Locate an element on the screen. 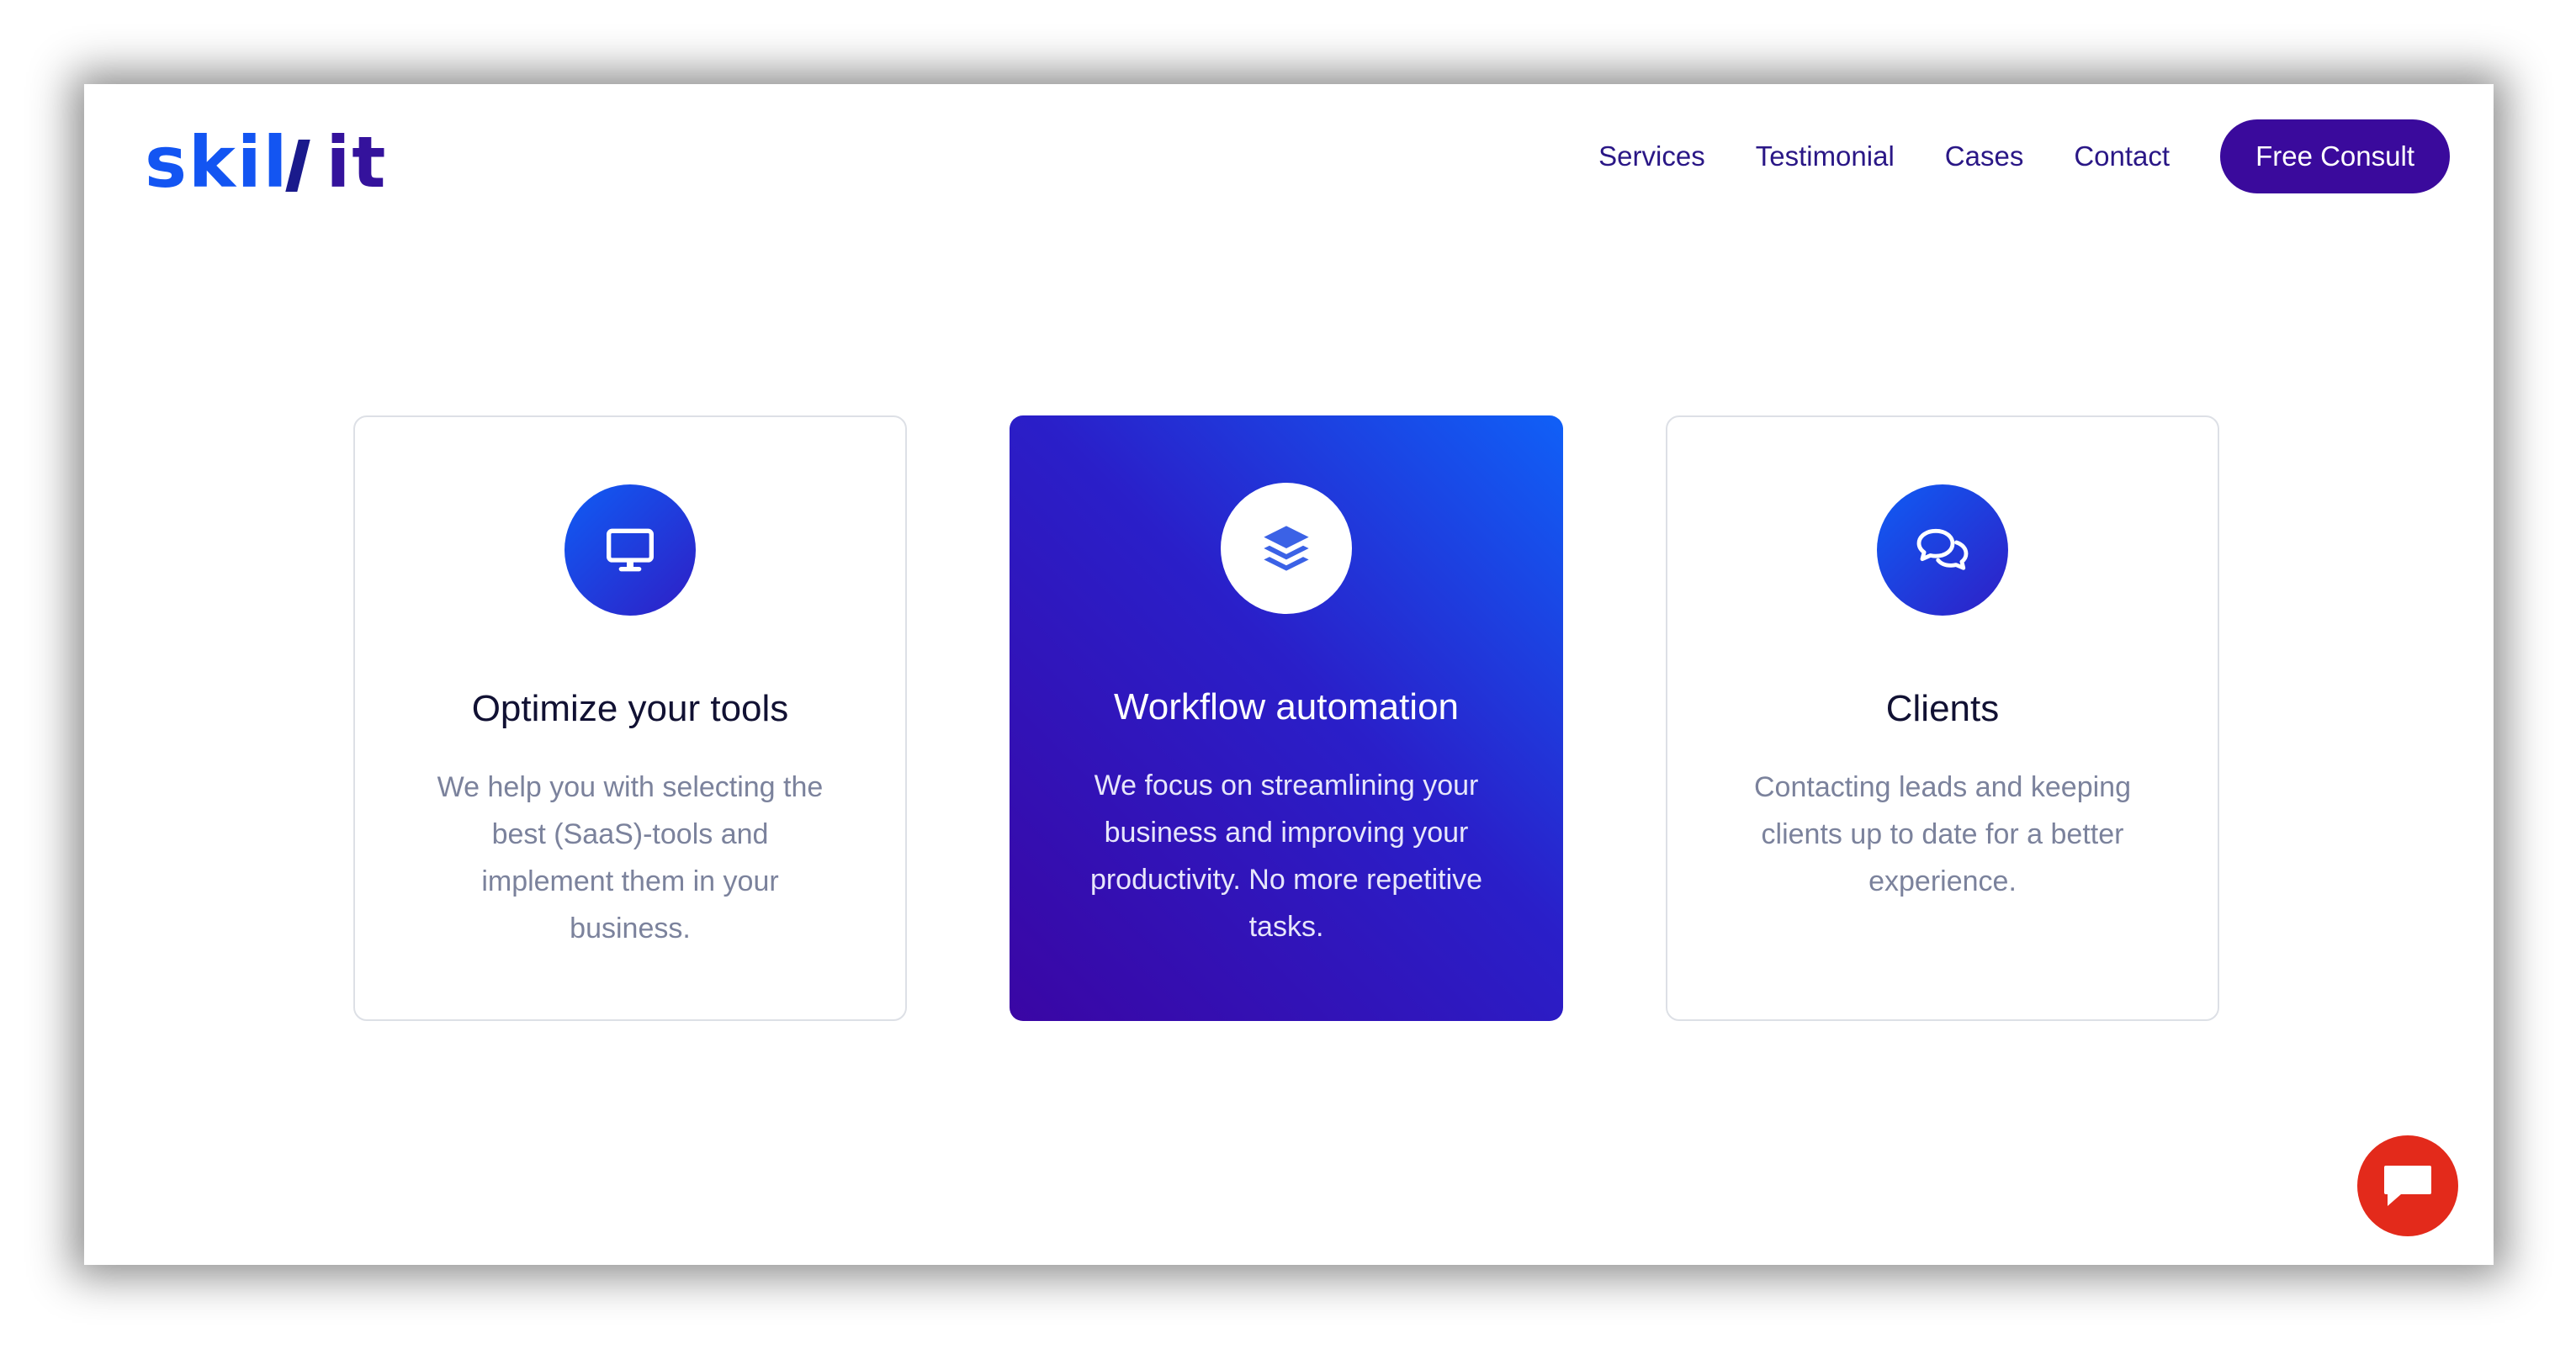  logo-text-primary: skil is located at coordinates (217, 163).